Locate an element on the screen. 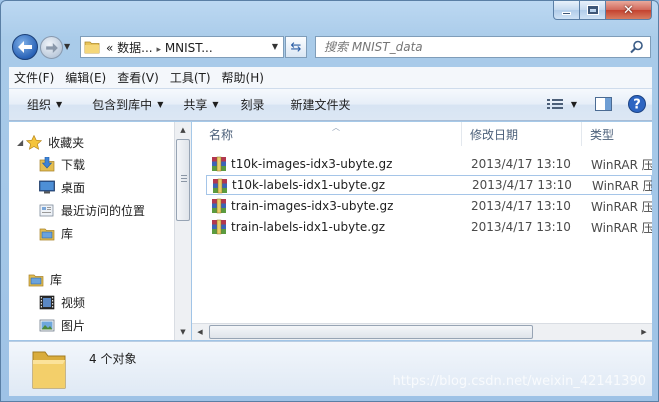 The height and width of the screenshot is (402, 659). include-in-library-label: 包含到库中 is located at coordinates (122, 105).